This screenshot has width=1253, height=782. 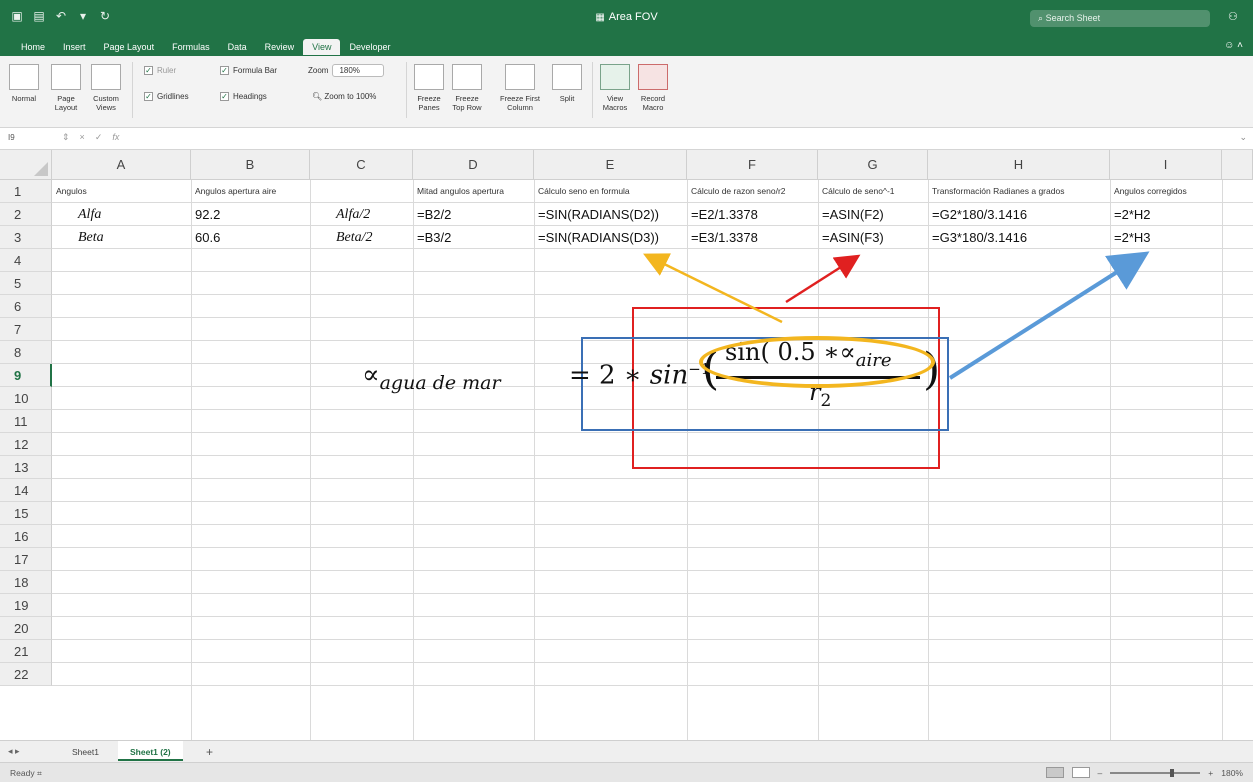 What do you see at coordinates (1019, 214) in the screenshot?
I see `cell-h2: =G2*180/3.1416` at bounding box center [1019, 214].